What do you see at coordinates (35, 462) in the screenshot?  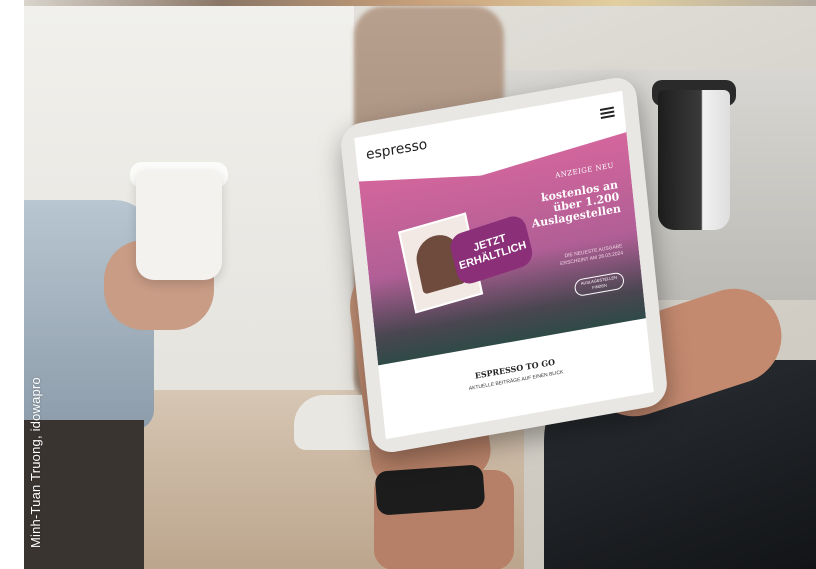 I see `photo-credit: Minh-Tuan Truong, idowapro` at bounding box center [35, 462].